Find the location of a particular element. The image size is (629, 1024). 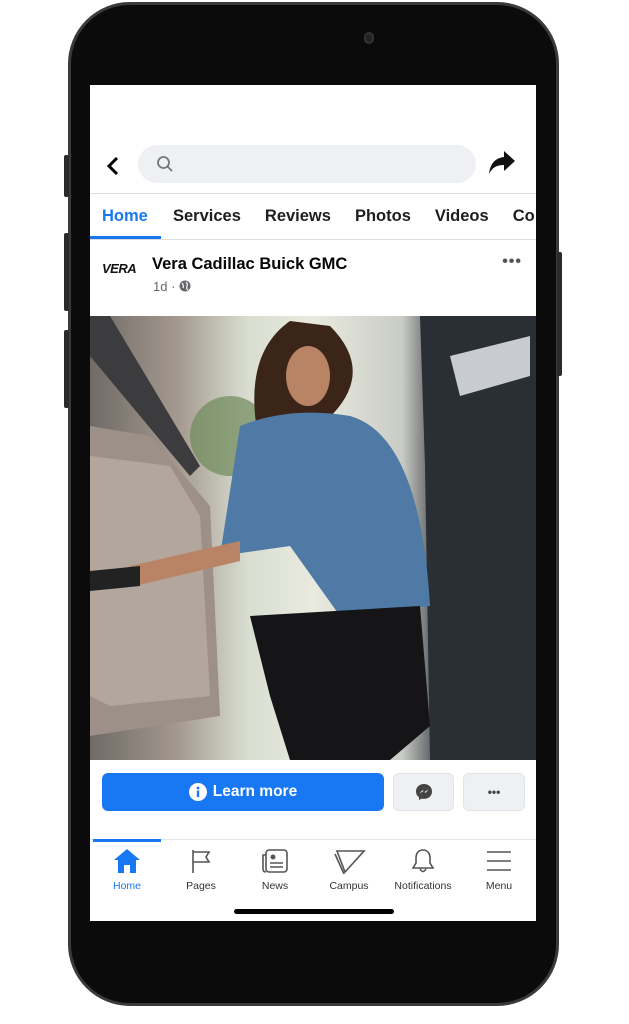

page-logo: VERA is located at coordinates (119, 268).